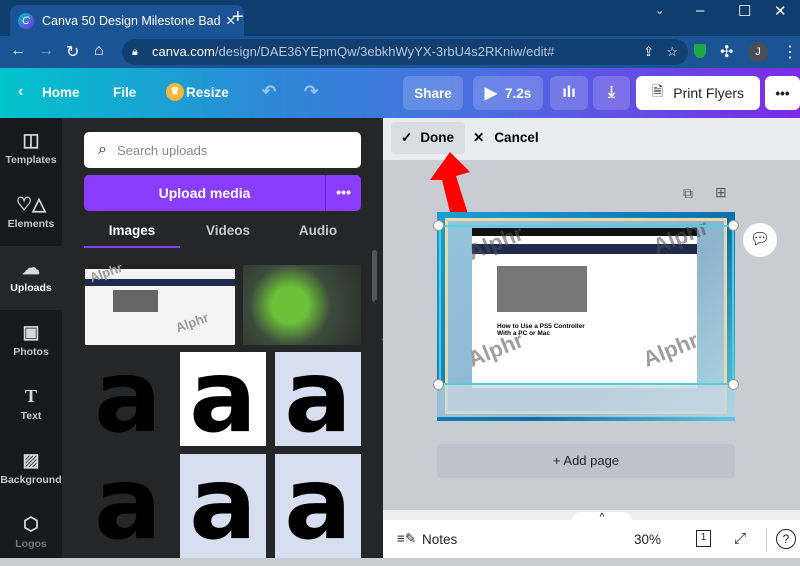  What do you see at coordinates (175, 92) in the screenshot?
I see `crown-icon: ♛` at bounding box center [175, 92].